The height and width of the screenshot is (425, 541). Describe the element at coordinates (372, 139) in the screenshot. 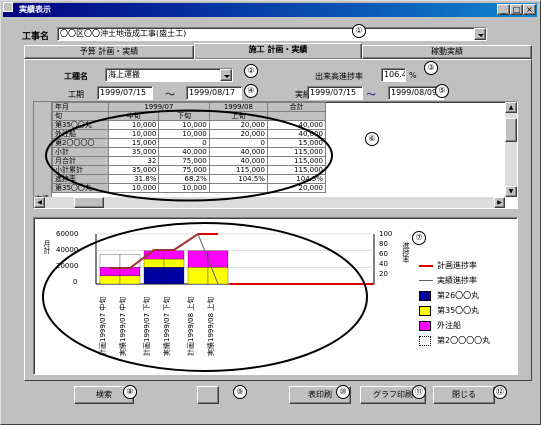

I see `marker-6: ⑥` at that location.